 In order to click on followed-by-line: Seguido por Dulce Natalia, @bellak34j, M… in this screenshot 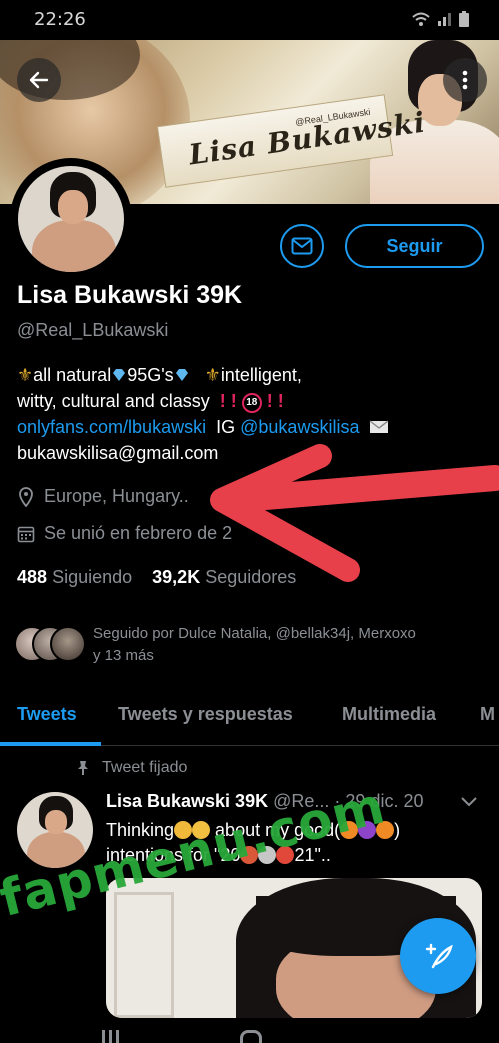, I will do `click(254, 633)`.